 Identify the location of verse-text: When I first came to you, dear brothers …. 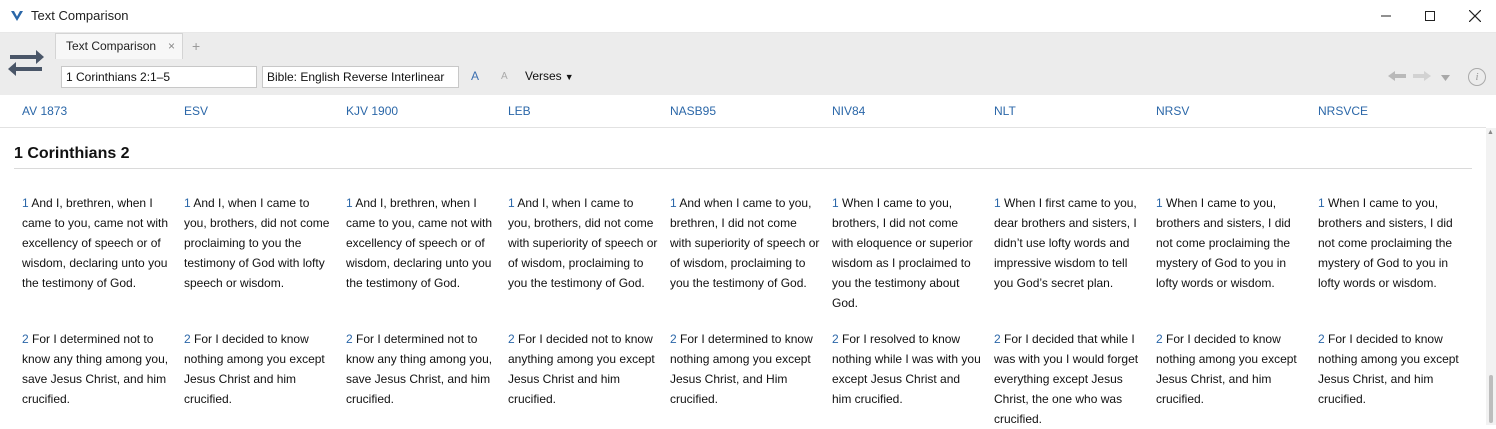
(1065, 243).